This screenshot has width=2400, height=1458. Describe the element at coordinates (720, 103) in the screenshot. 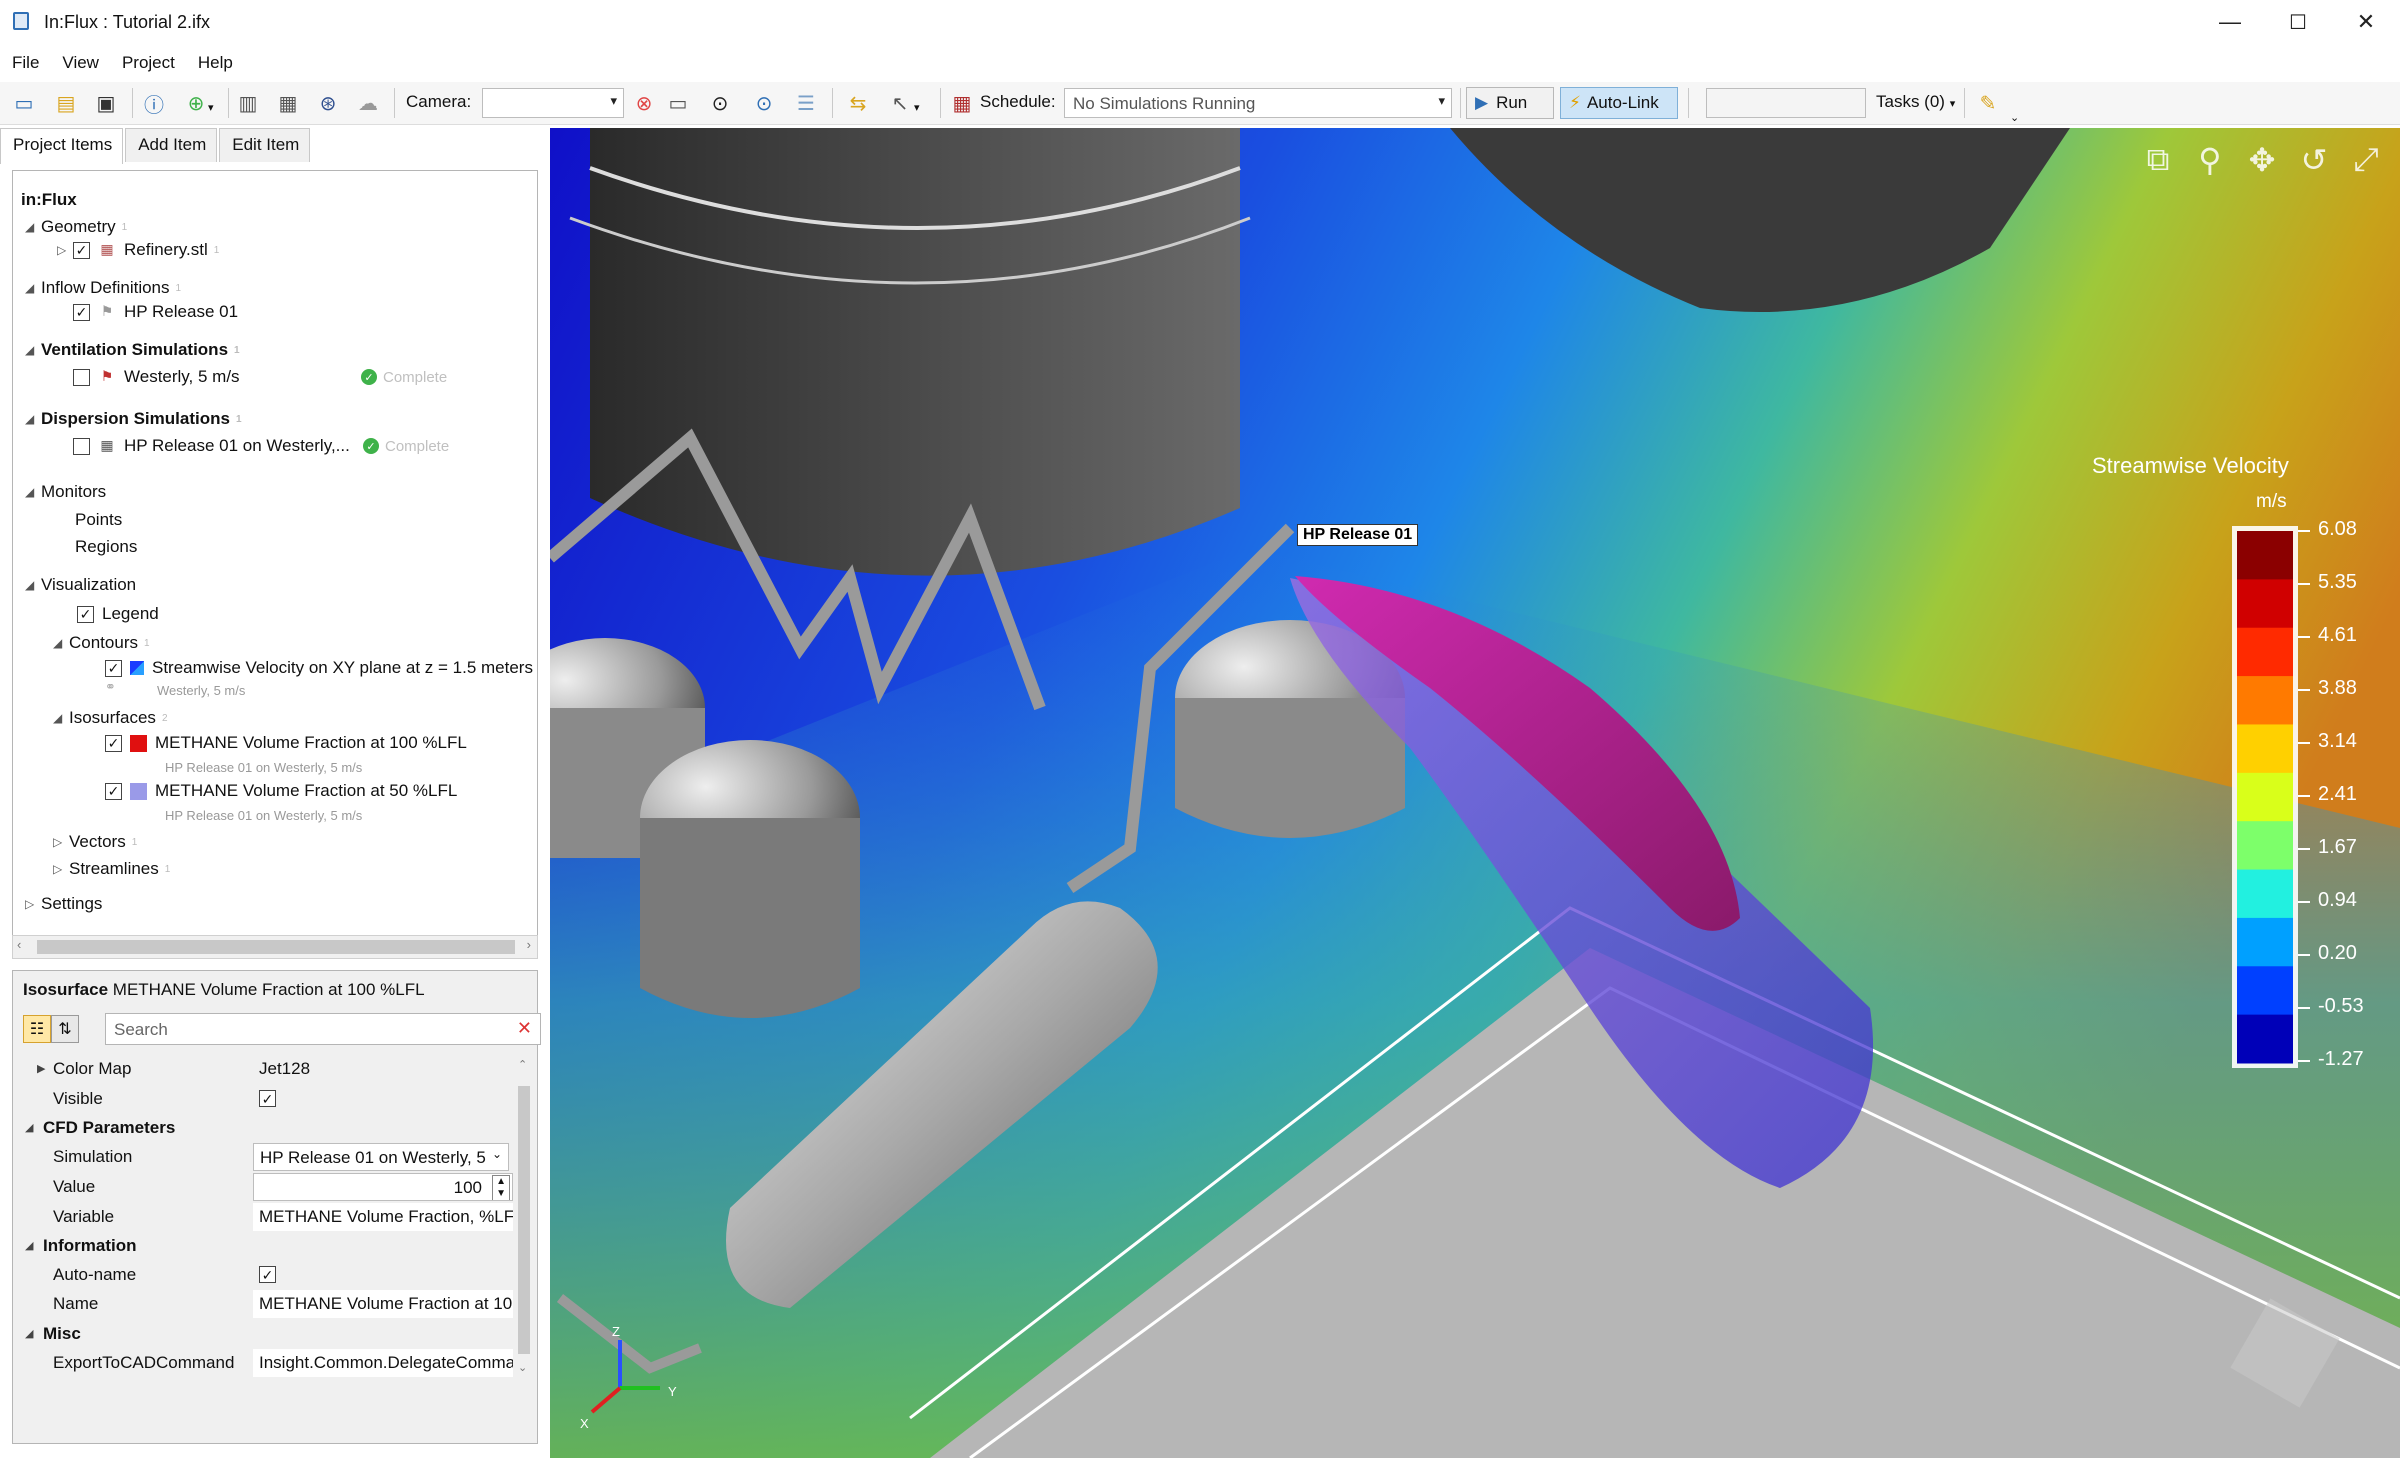

I see `target-icon: ⊙` at that location.